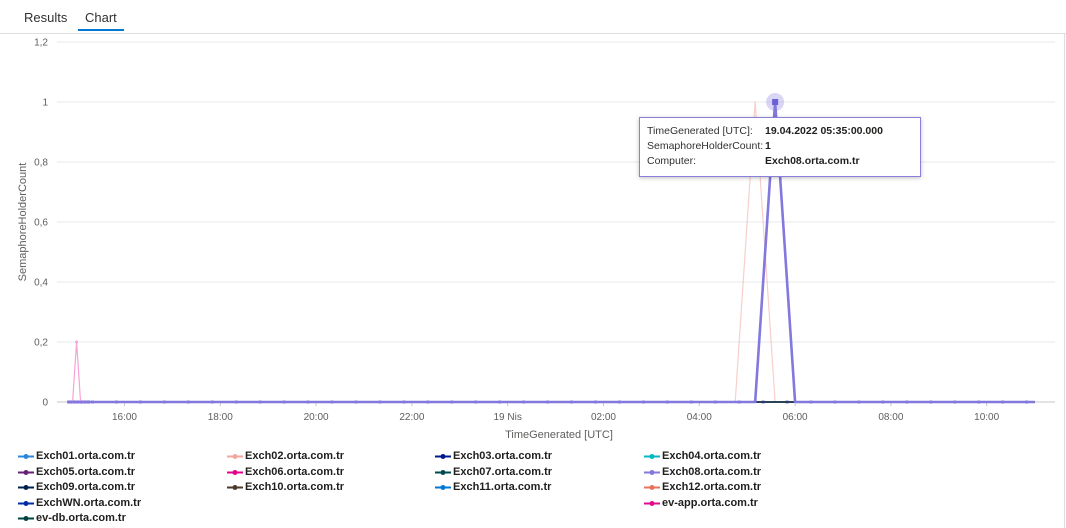 The height and width of the screenshot is (528, 1066). I want to click on x-tick-label: 10:00, so click(986, 417).